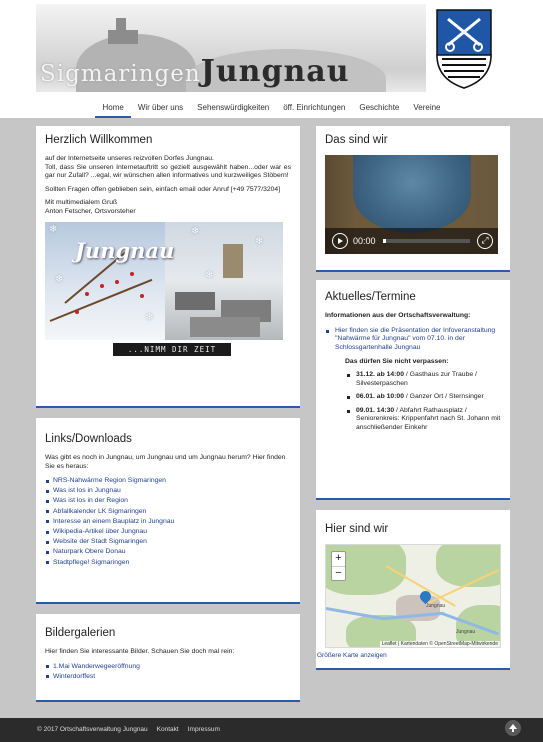 The image size is (543, 742). Describe the element at coordinates (168, 481) in the screenshot. I see `list-item: NRS-Nahwärme Region Sigmaringen` at that location.